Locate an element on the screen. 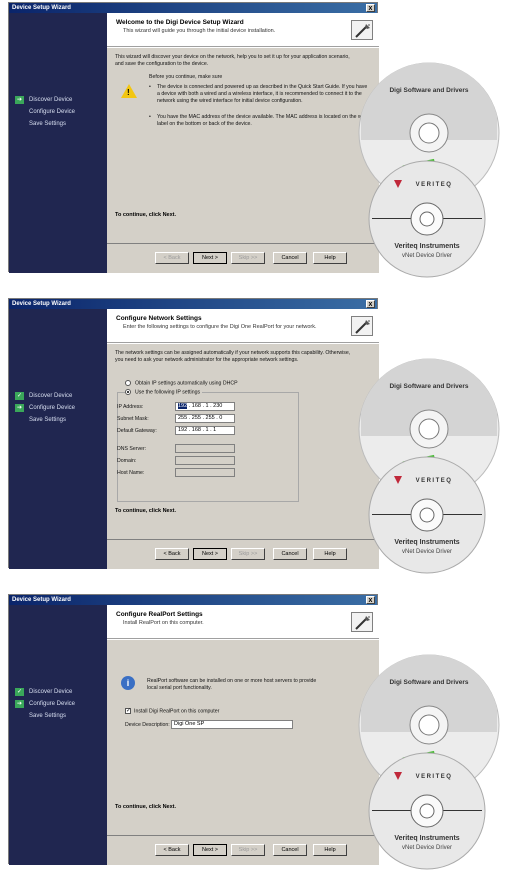 Image resolution: width=506 pixels, height=872 pixels. install-realport-checkbox: ✓ Install Digi RealPort on this computer is located at coordinates (172, 711).